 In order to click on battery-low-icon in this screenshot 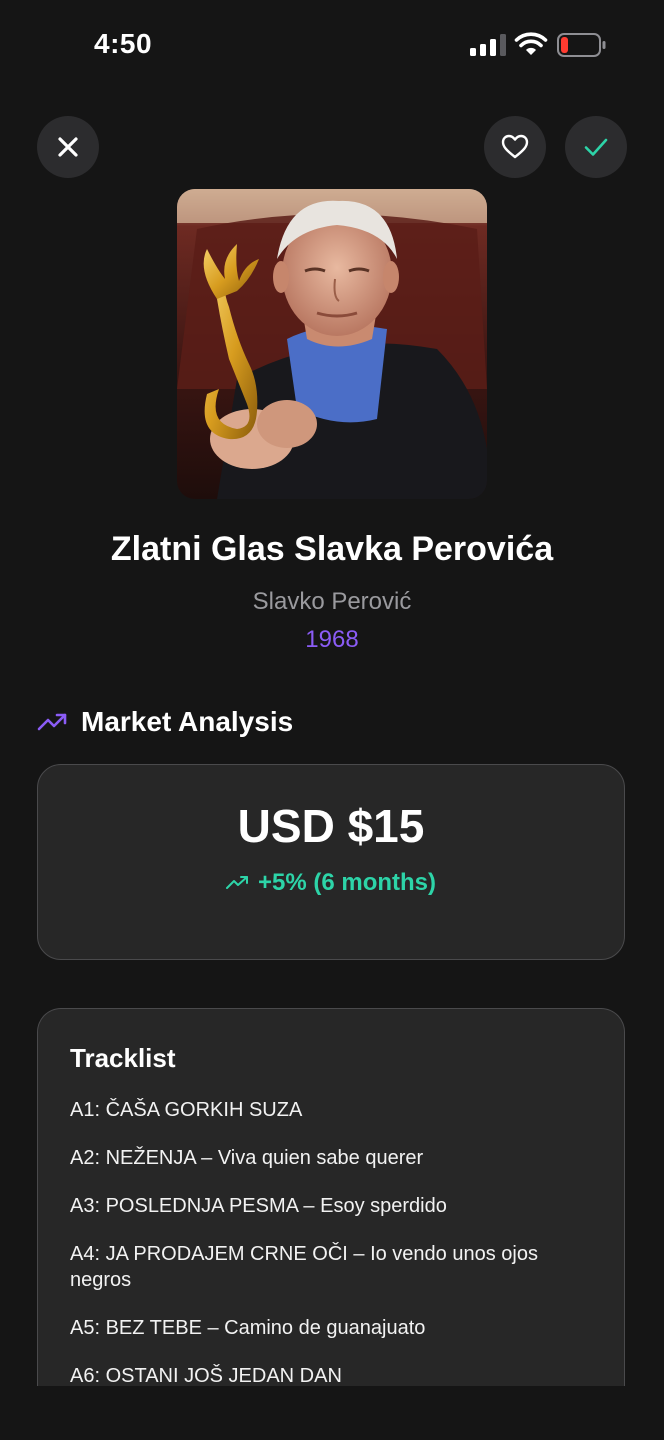, I will do `click(581, 45)`.